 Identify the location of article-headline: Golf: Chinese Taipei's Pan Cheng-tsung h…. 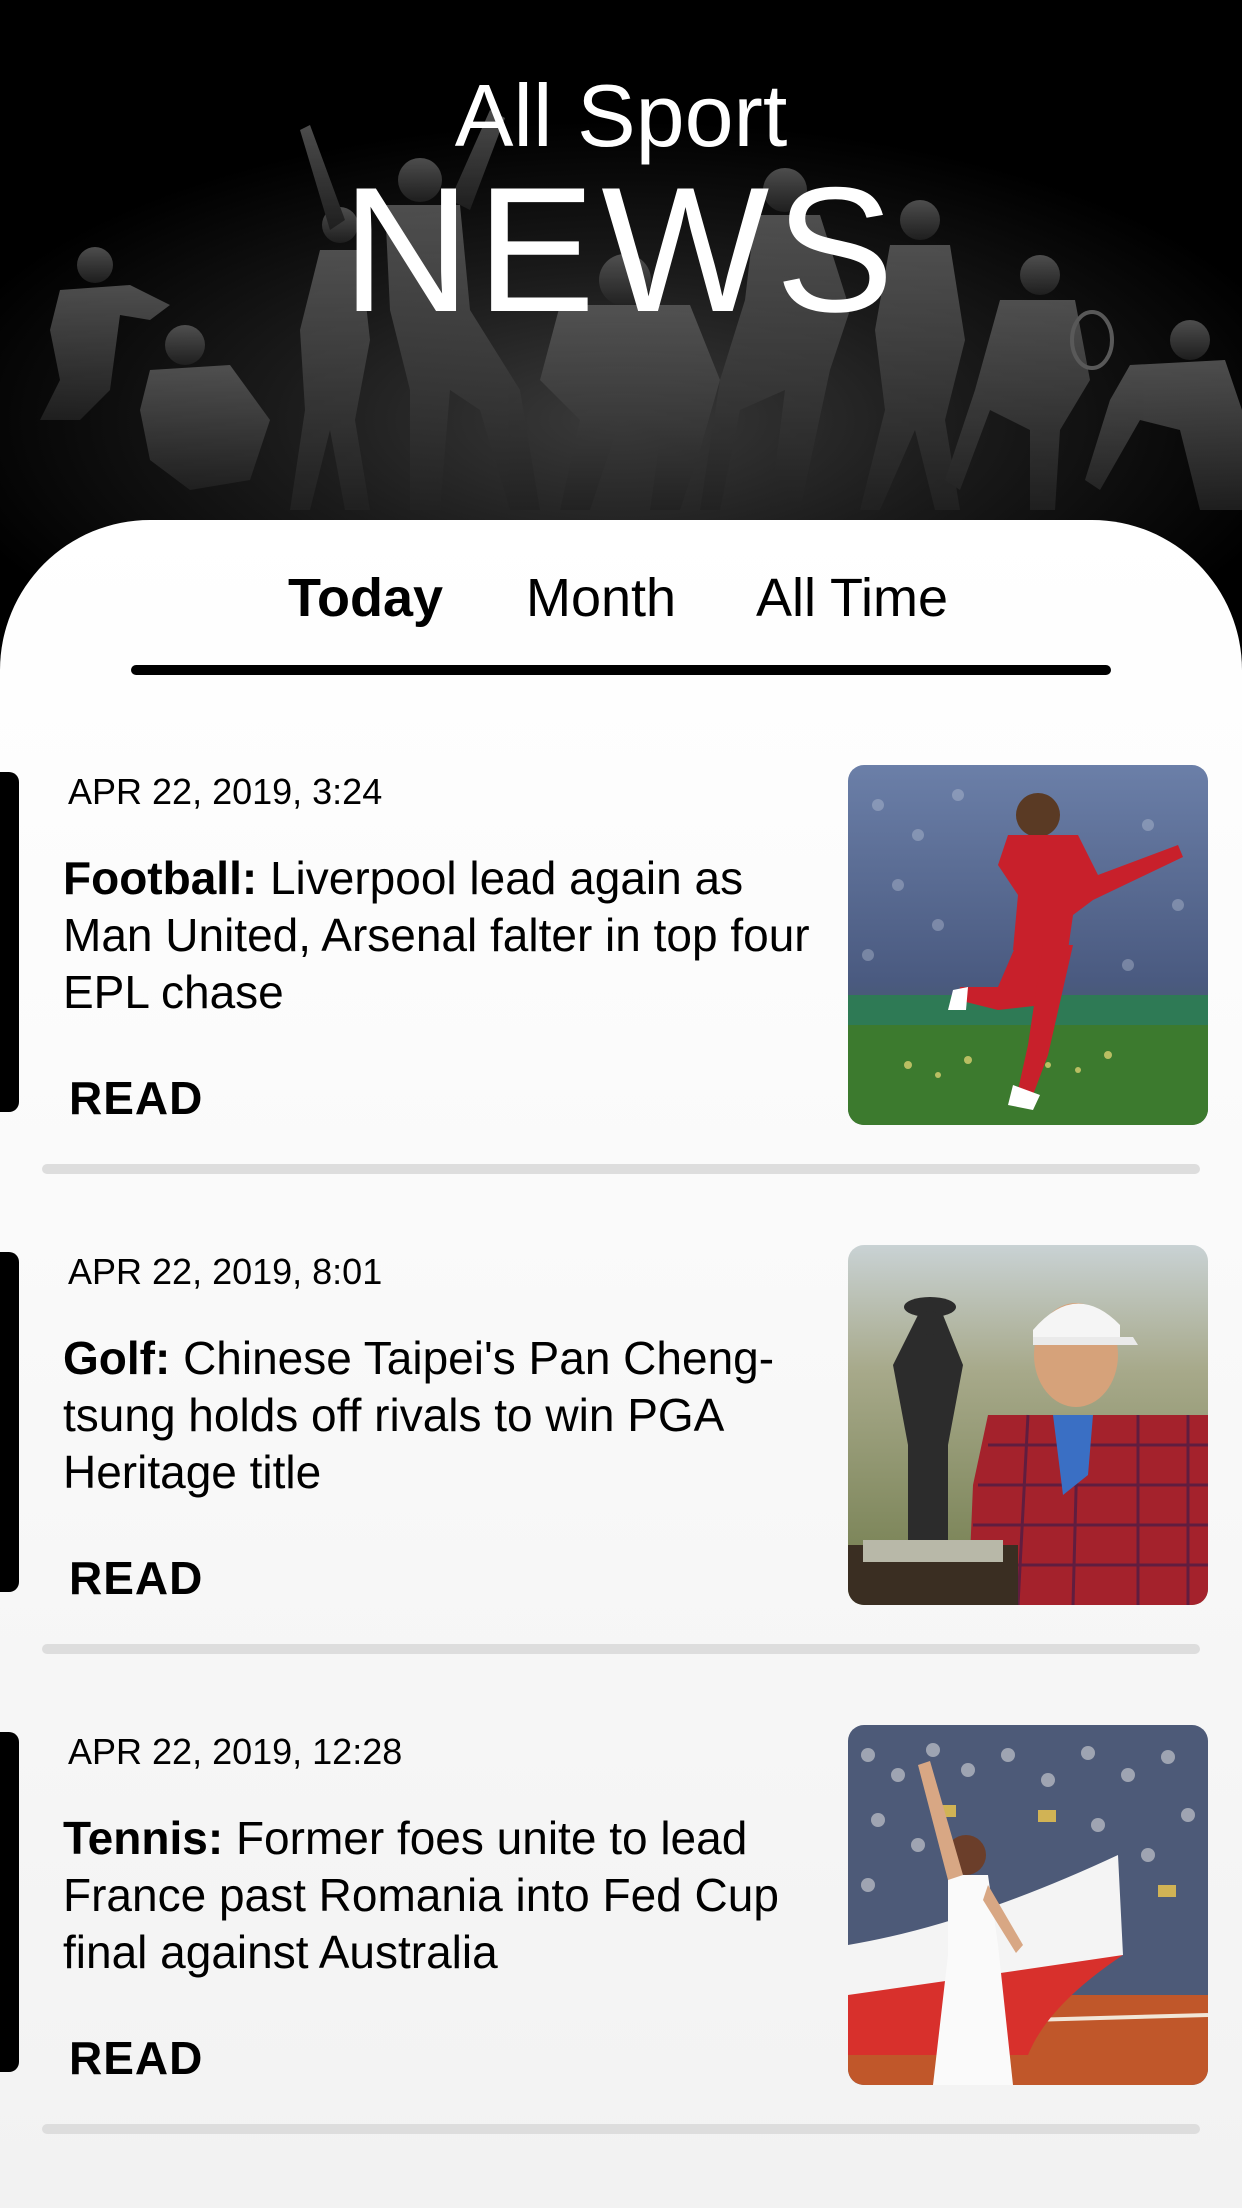
(443, 1415).